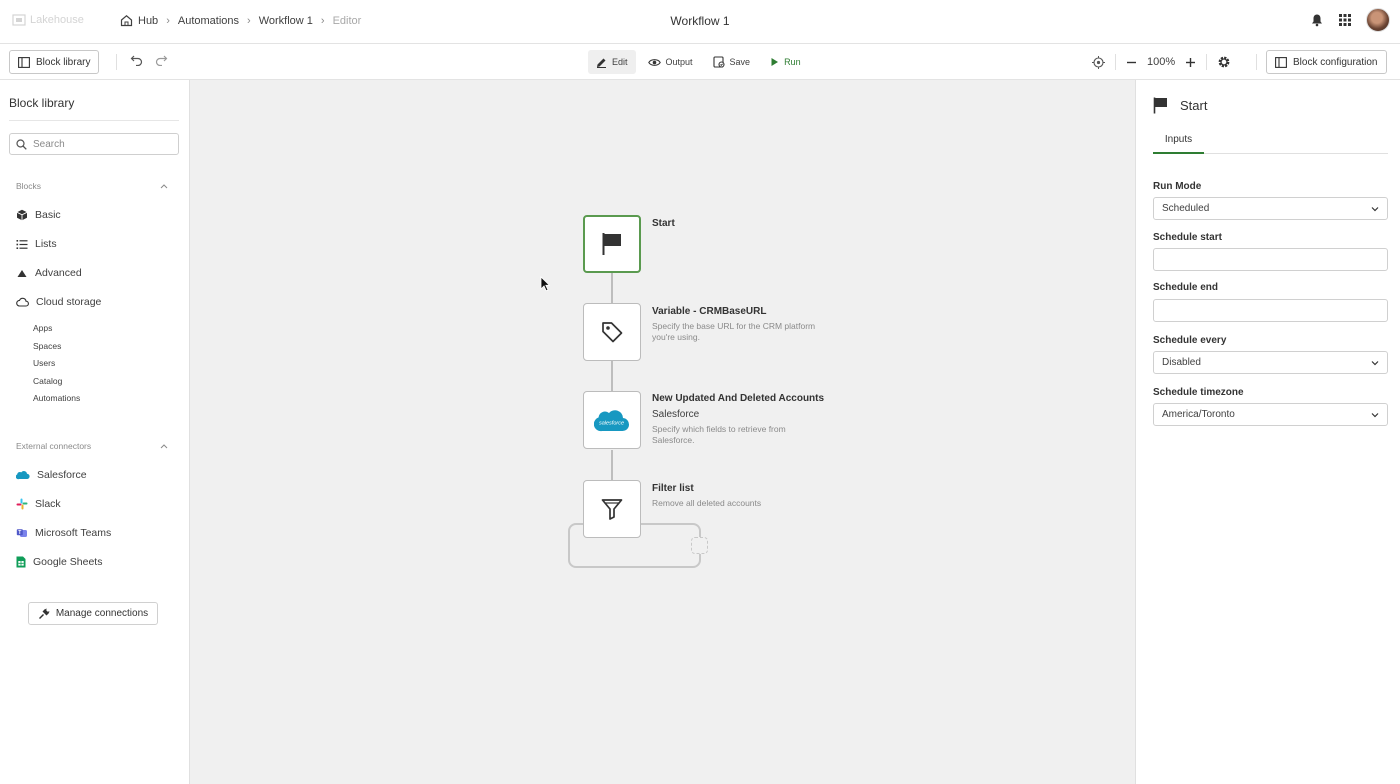  I want to click on editor-toolbar: Block library Edit Output Save Run 100%, so click(700, 62).